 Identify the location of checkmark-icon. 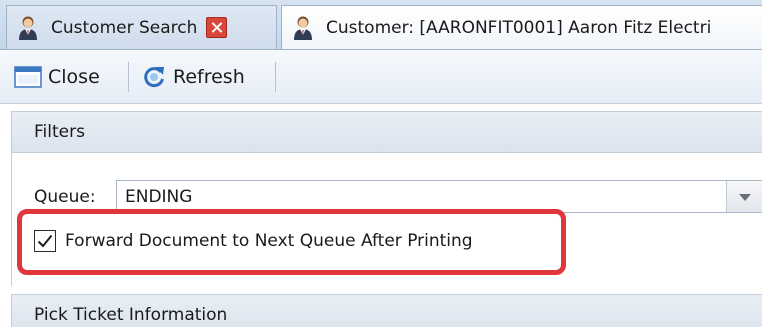
(45, 241).